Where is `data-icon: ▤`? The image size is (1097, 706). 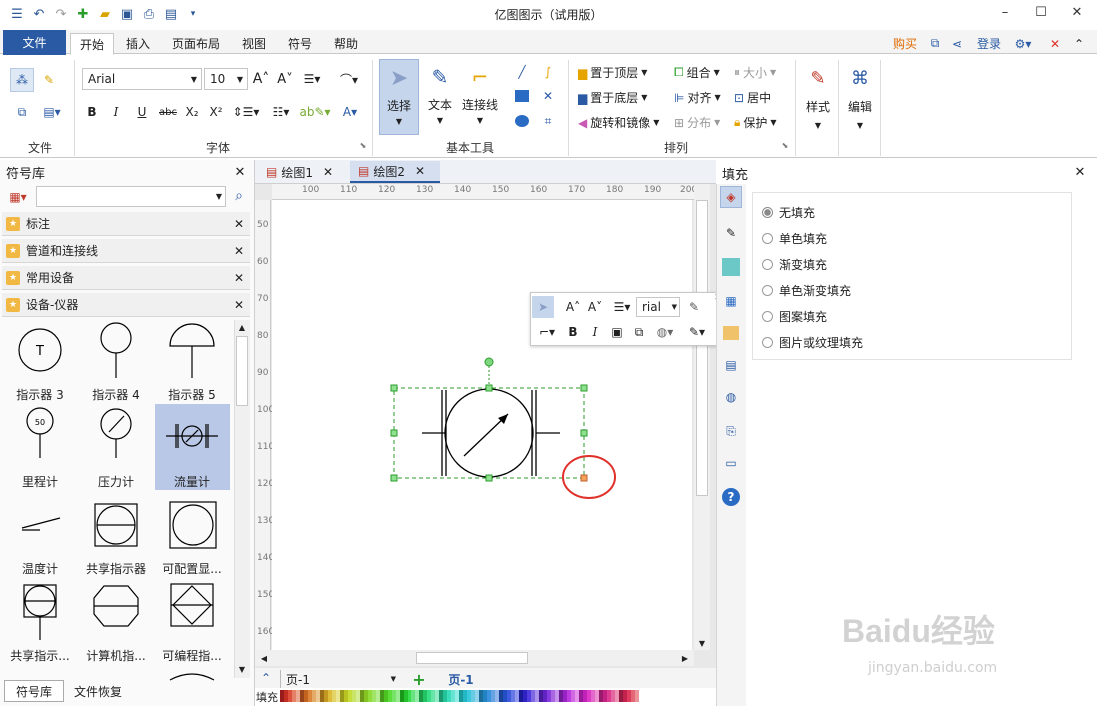 data-icon: ▤ is located at coordinates (731, 365).